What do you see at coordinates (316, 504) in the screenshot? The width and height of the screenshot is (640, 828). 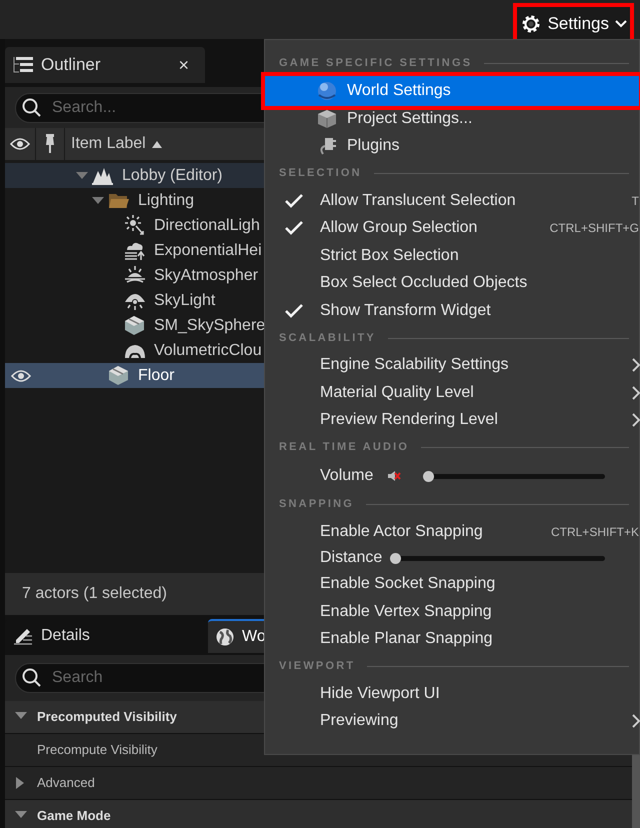 I see `section-header: SNAPPING` at bounding box center [316, 504].